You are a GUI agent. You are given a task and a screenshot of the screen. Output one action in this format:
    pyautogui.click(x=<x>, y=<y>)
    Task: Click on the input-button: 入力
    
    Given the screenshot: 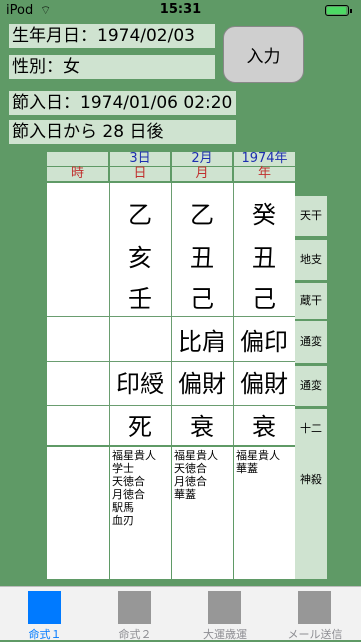 What is the action you would take?
    pyautogui.click(x=263, y=54)
    